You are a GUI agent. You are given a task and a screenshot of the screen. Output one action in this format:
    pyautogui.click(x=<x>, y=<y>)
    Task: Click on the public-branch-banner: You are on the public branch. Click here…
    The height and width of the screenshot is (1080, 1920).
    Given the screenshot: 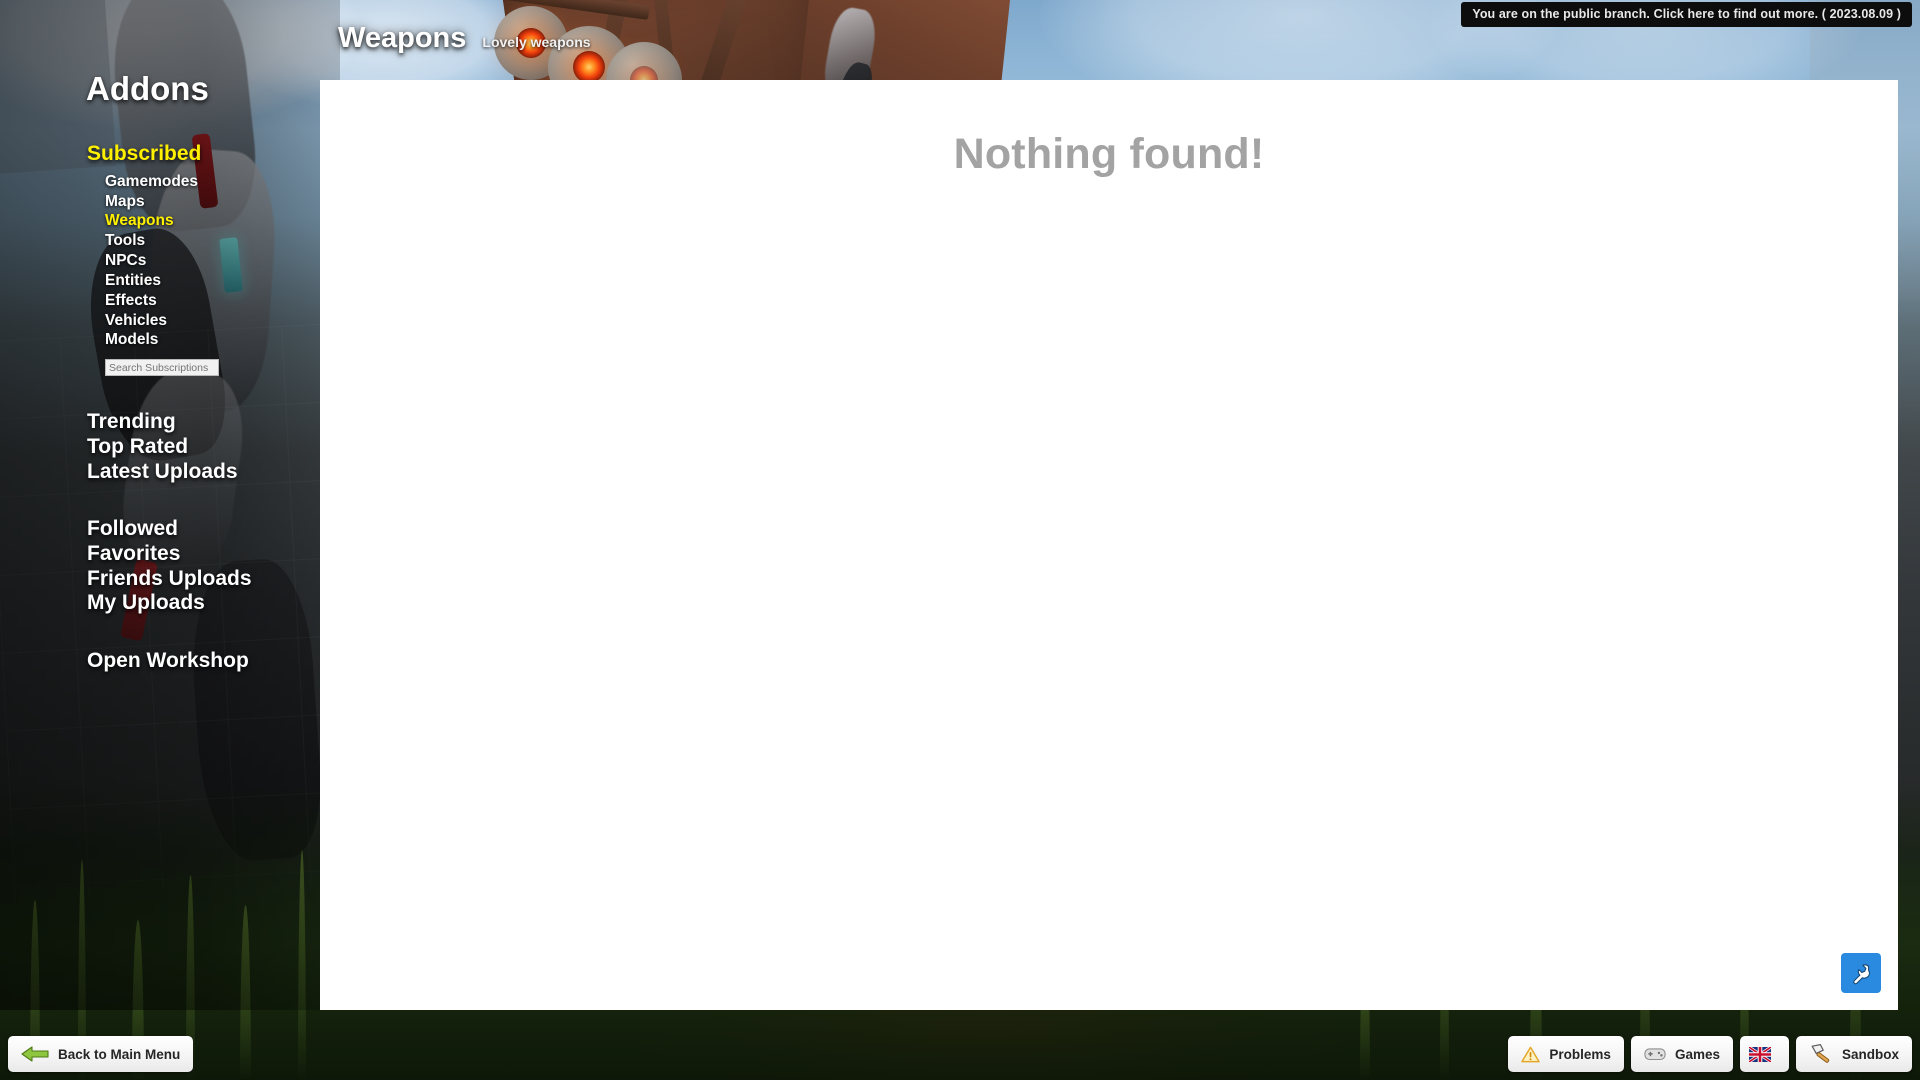 What is the action you would take?
    pyautogui.click(x=1686, y=14)
    